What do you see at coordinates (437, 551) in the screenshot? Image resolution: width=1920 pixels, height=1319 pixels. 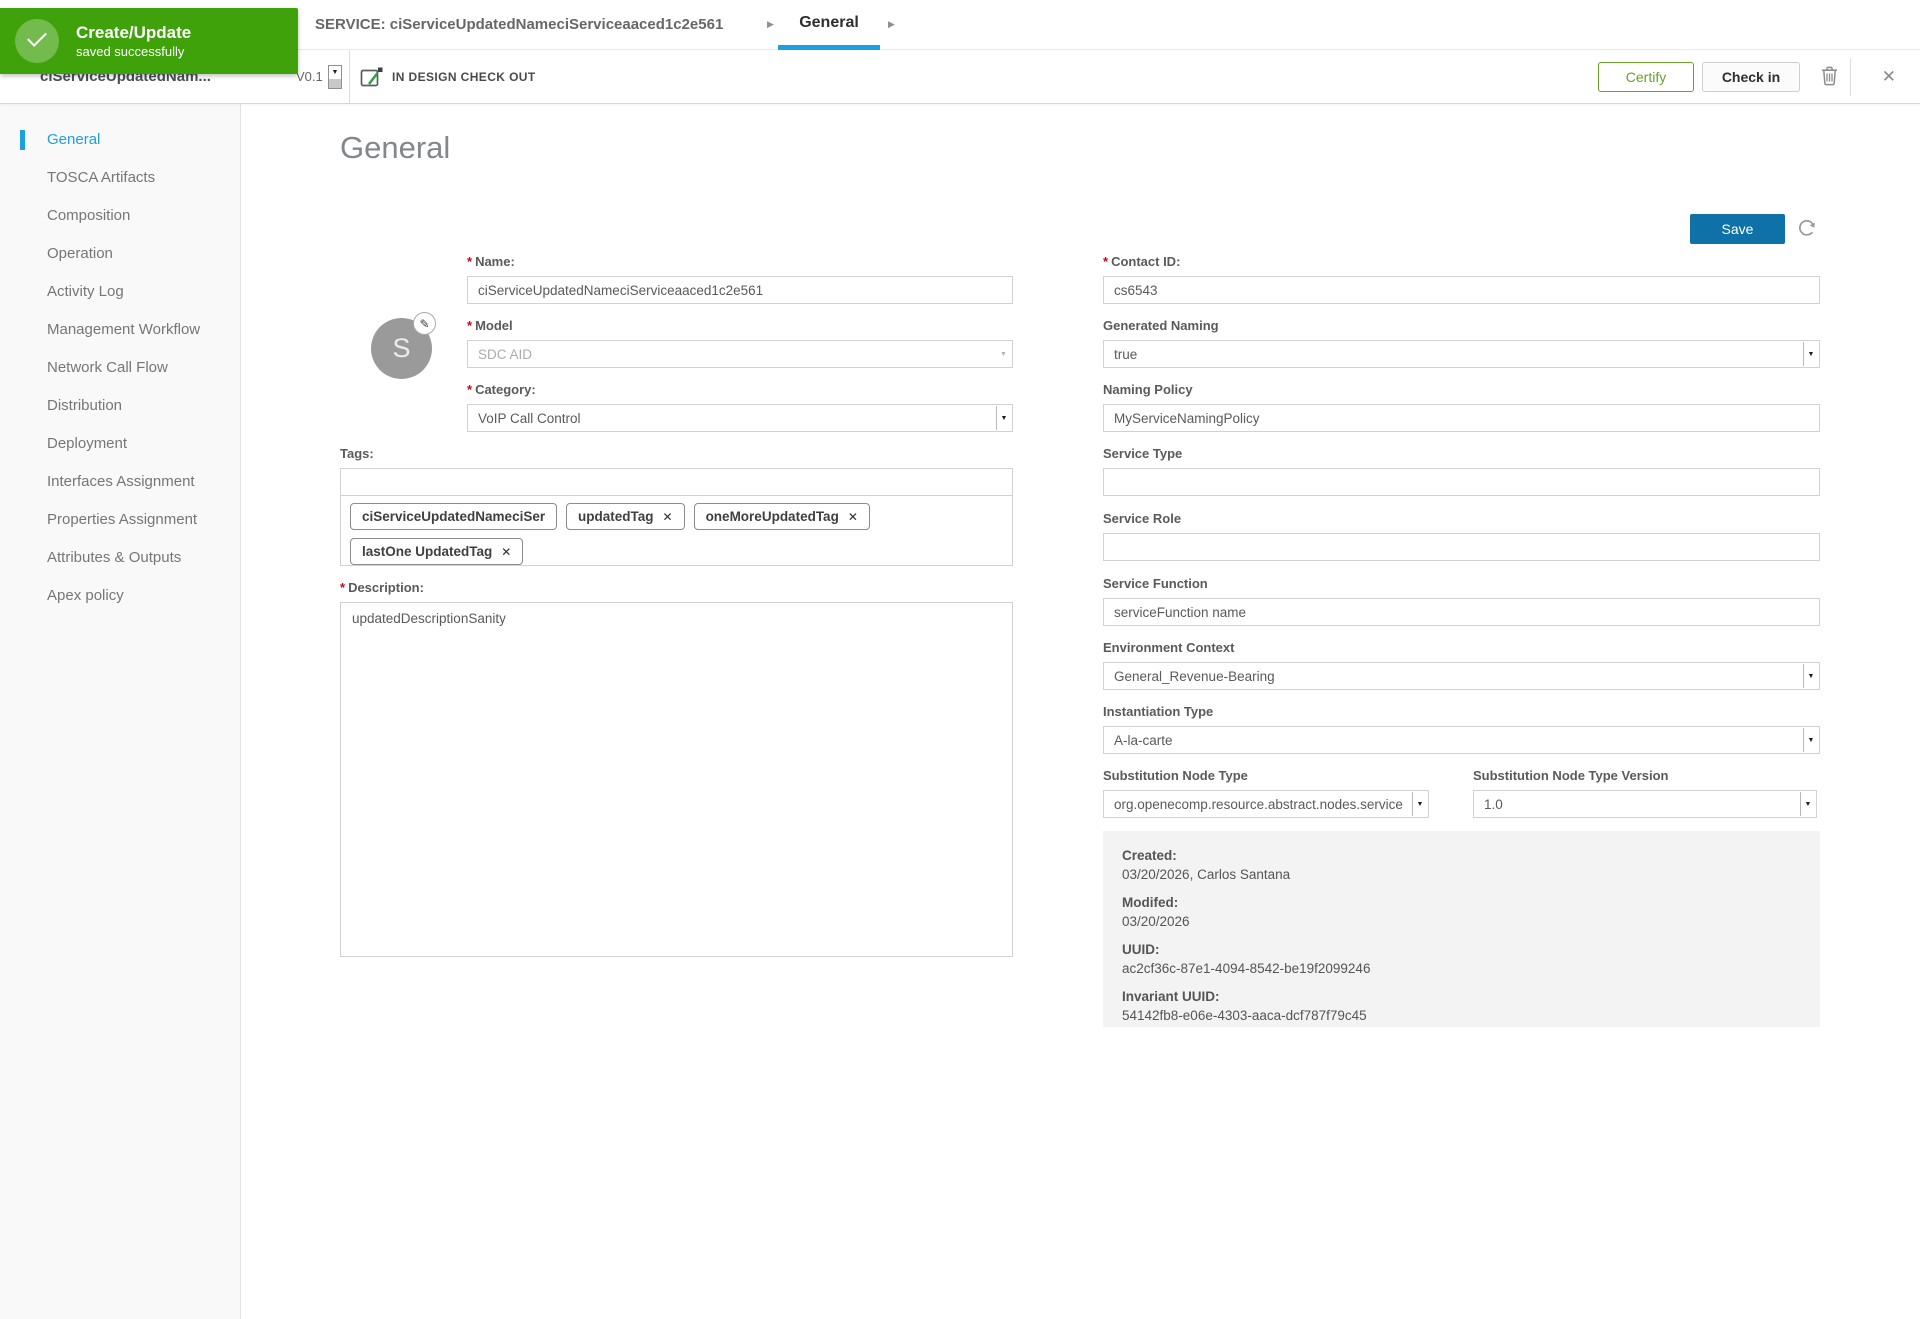 I see `tag-chip: lastOne UpdatedTag ✕` at bounding box center [437, 551].